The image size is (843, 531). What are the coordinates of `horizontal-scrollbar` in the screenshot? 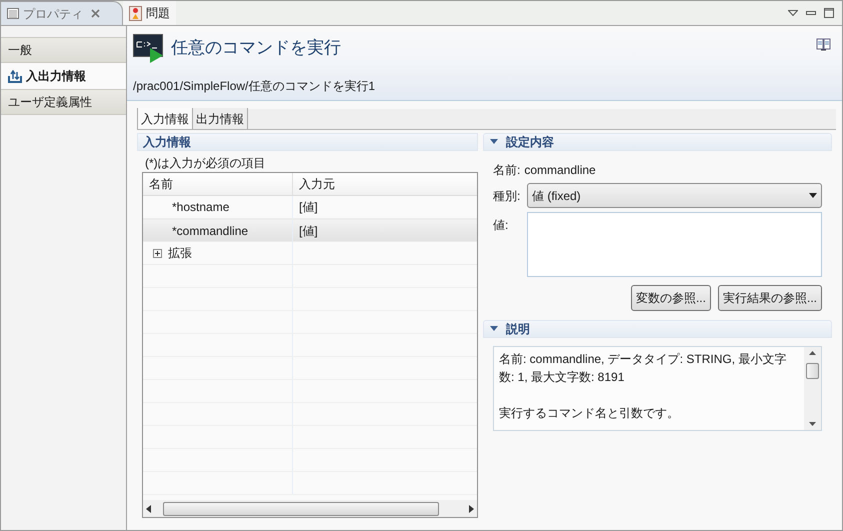 It's located at (310, 508).